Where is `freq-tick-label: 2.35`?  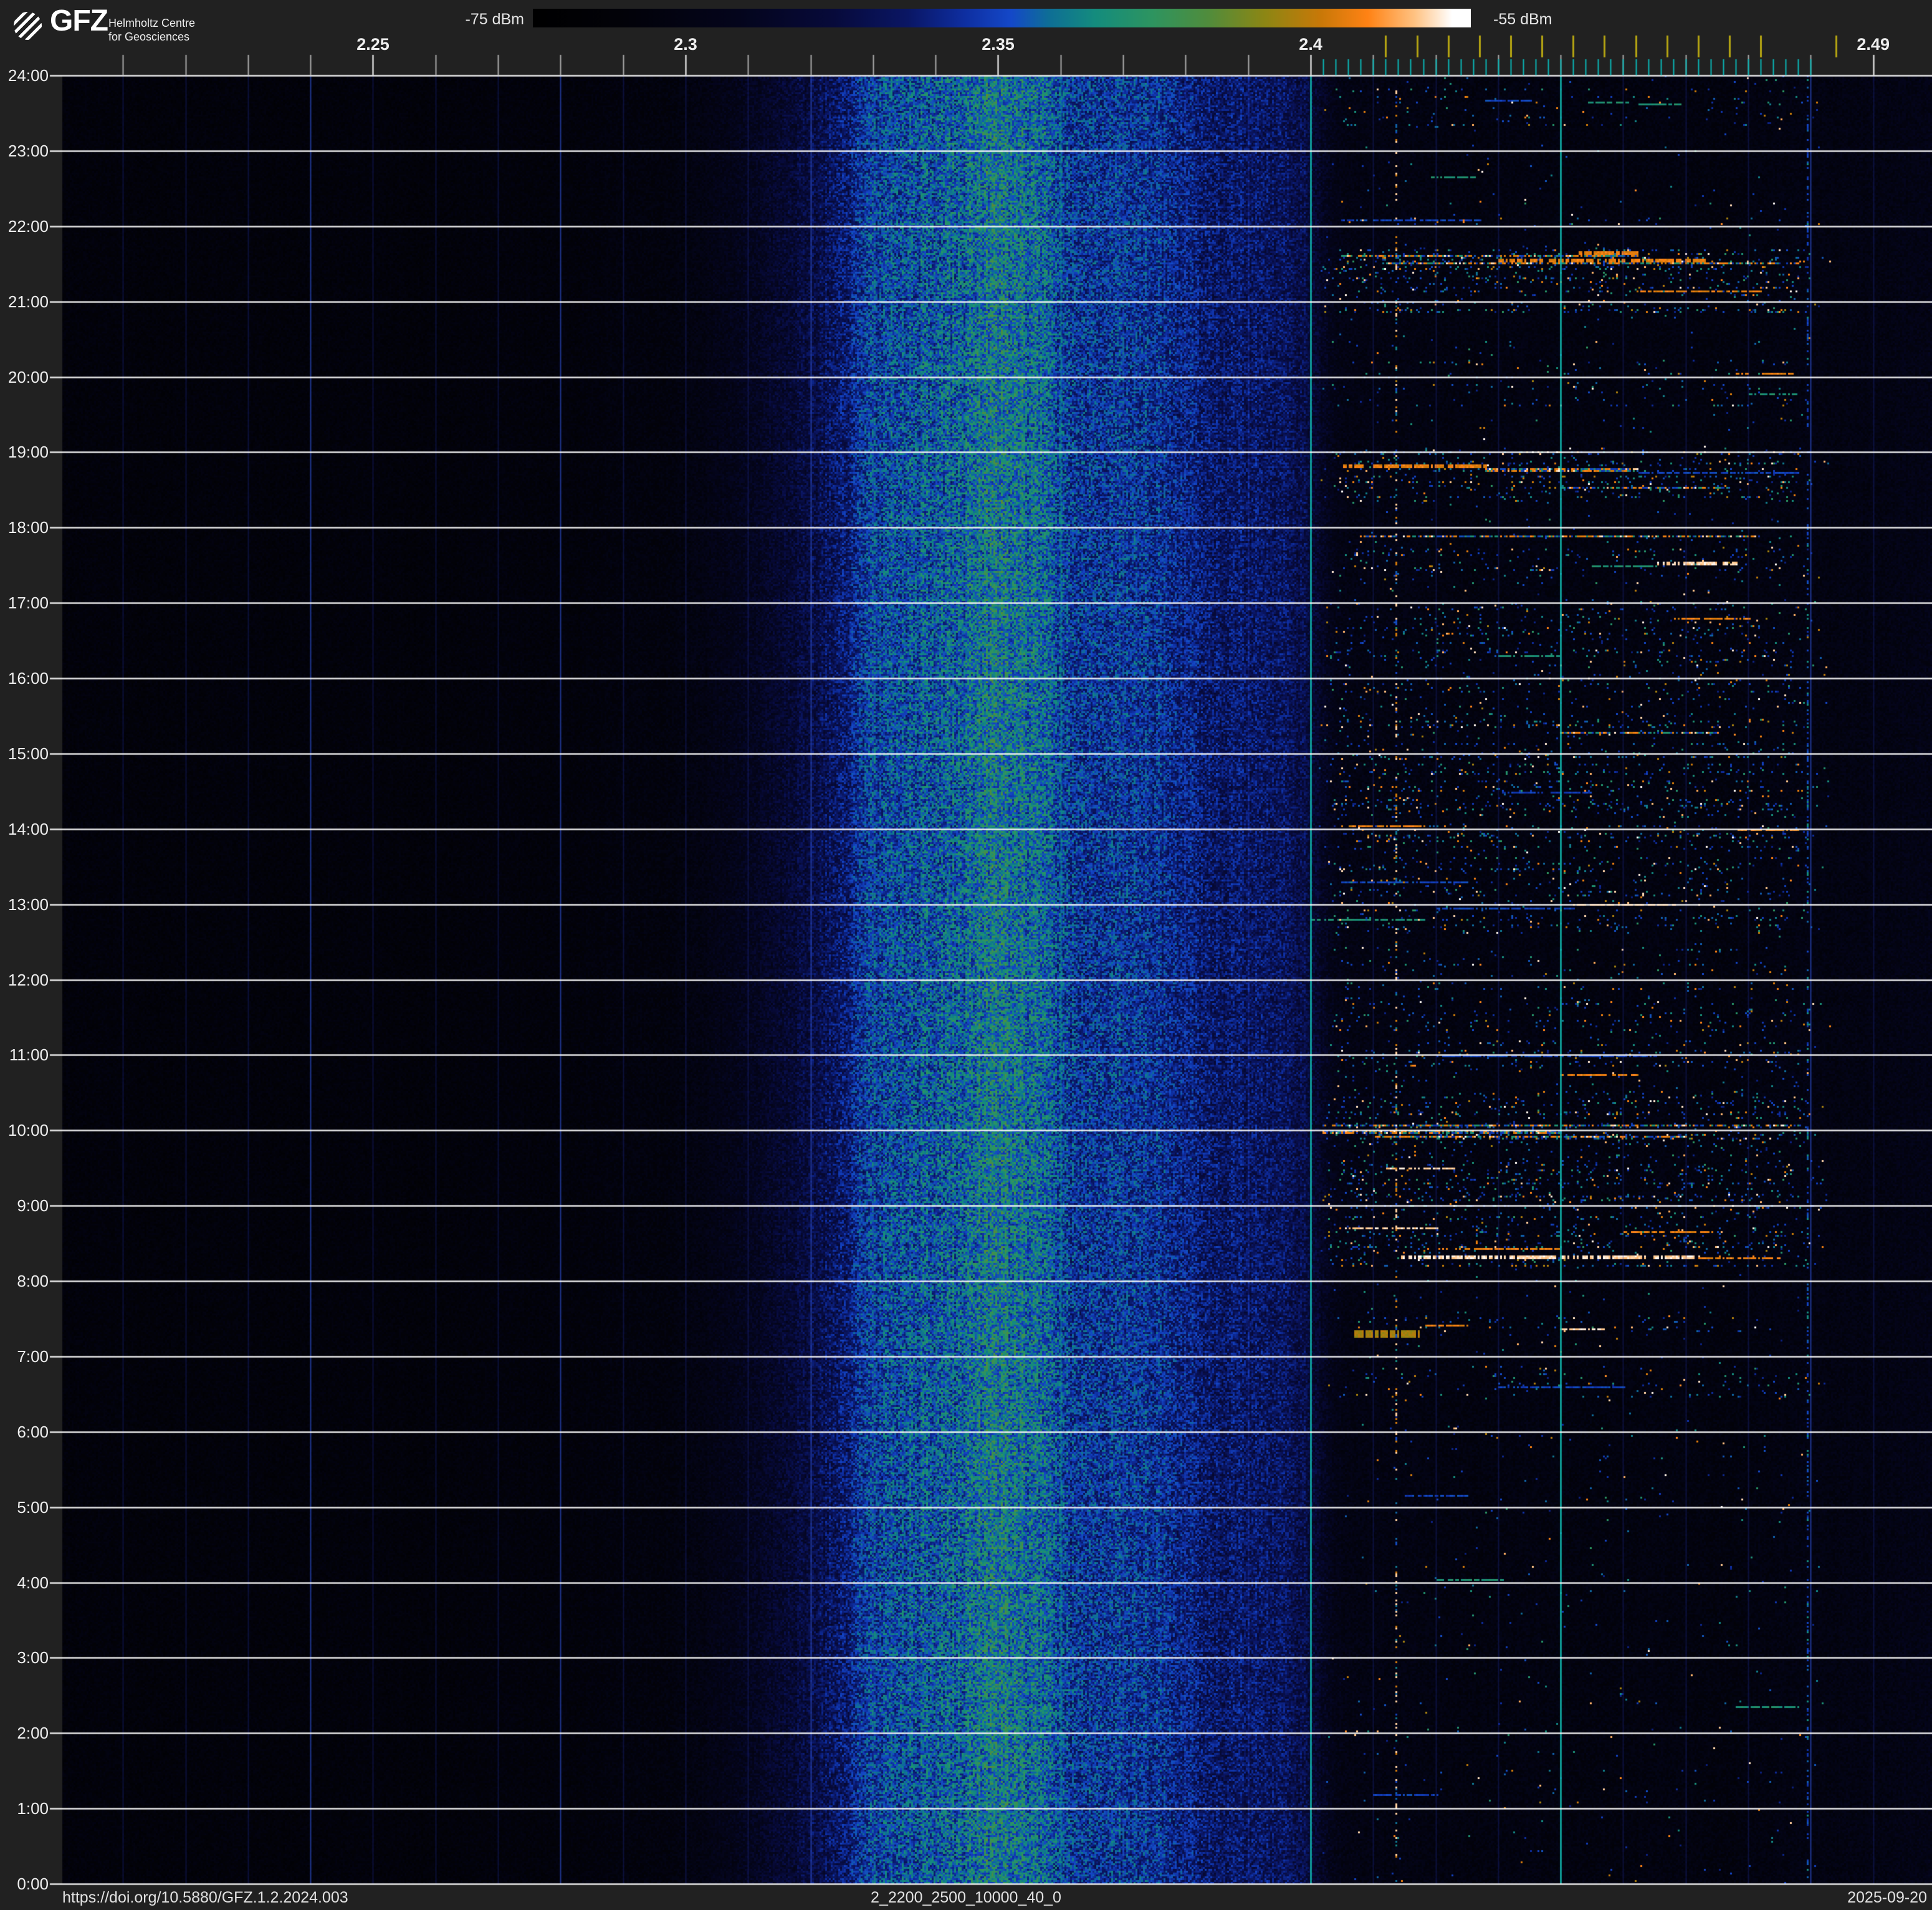
freq-tick-label: 2.35 is located at coordinates (998, 44).